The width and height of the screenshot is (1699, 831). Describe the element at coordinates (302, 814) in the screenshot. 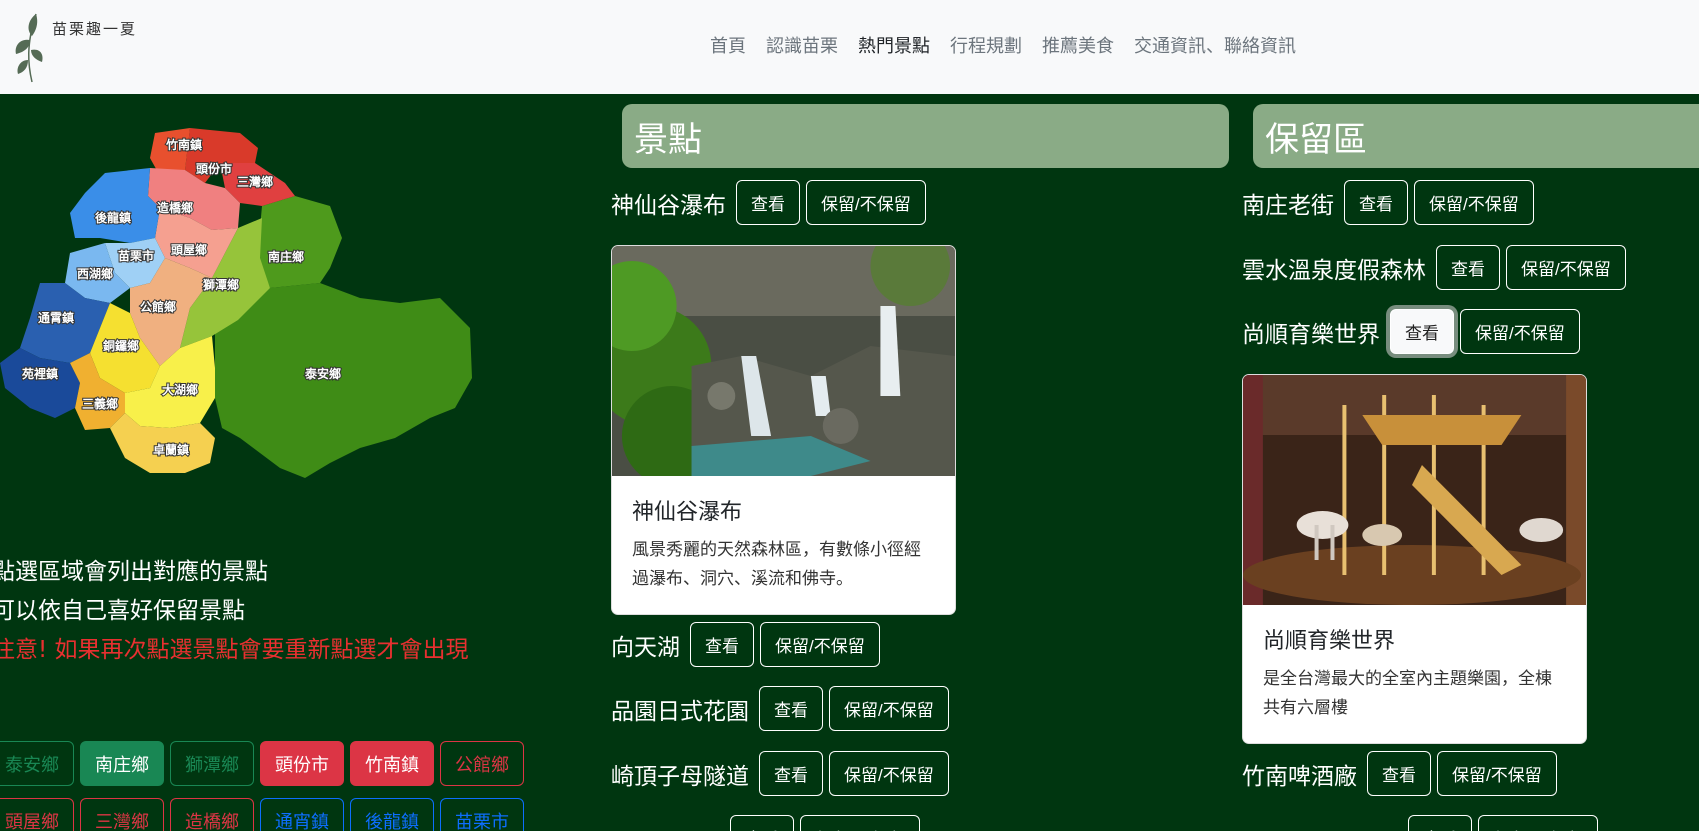

I see `region-button-tongxiao: 通宵鎮` at that location.